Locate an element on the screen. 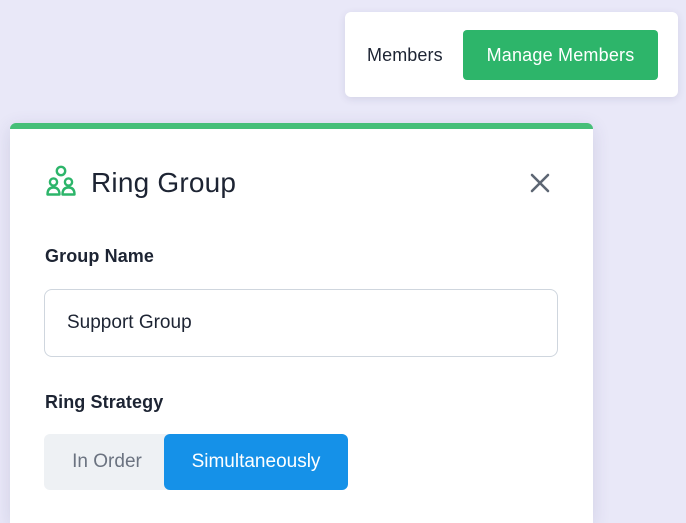  group-name-input is located at coordinates (301, 323).